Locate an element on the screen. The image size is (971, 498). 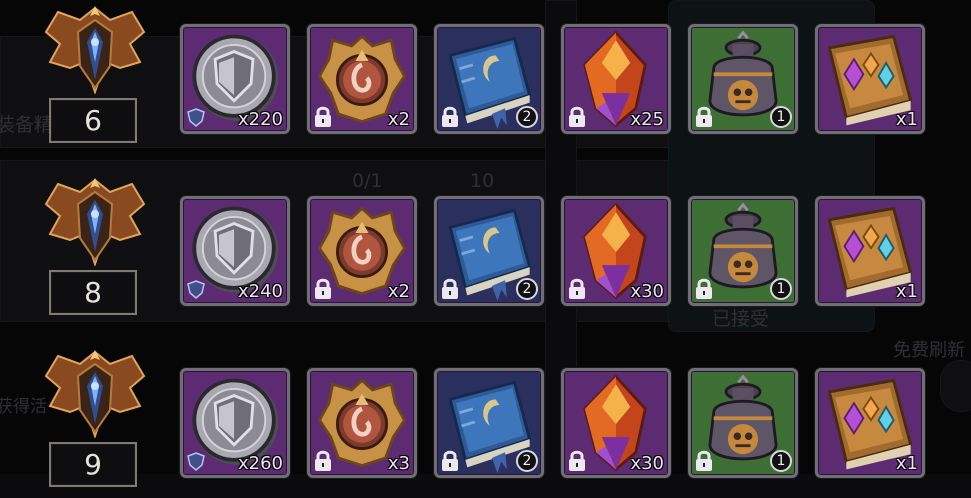
item-quantity: x240 is located at coordinates (260, 291).